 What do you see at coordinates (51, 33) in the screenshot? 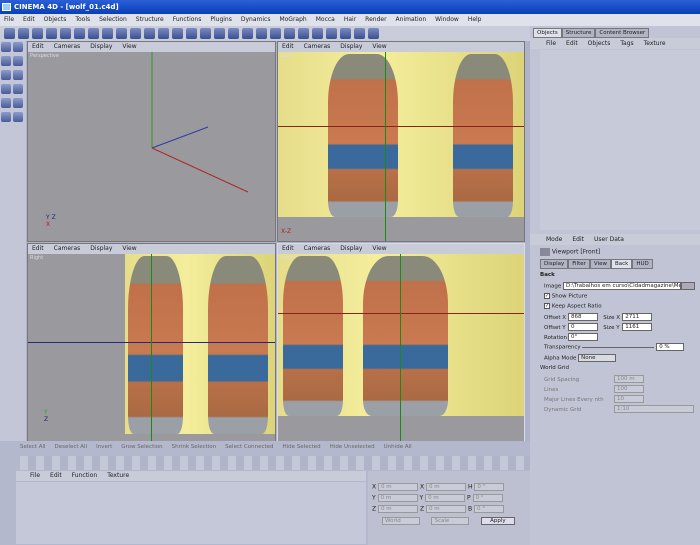
I see `move-icon` at bounding box center [51, 33].